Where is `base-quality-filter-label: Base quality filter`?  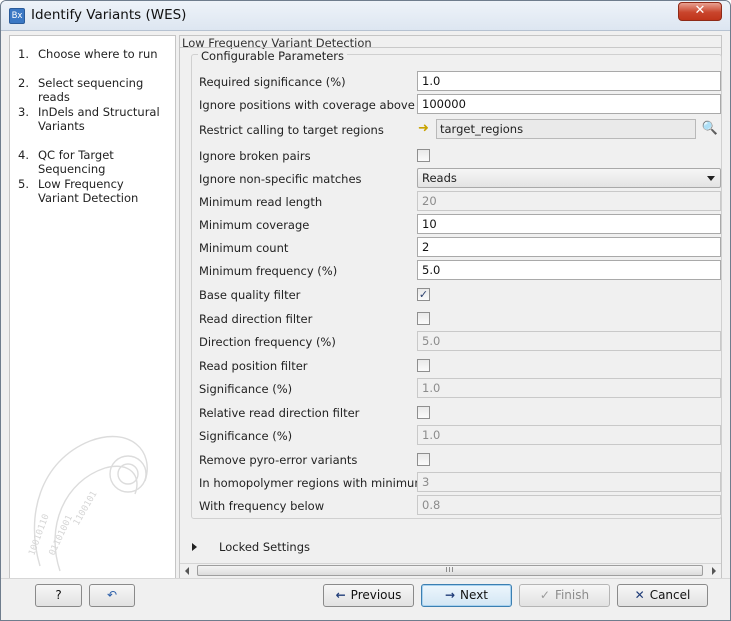 base-quality-filter-label: Base quality filter is located at coordinates (250, 295).